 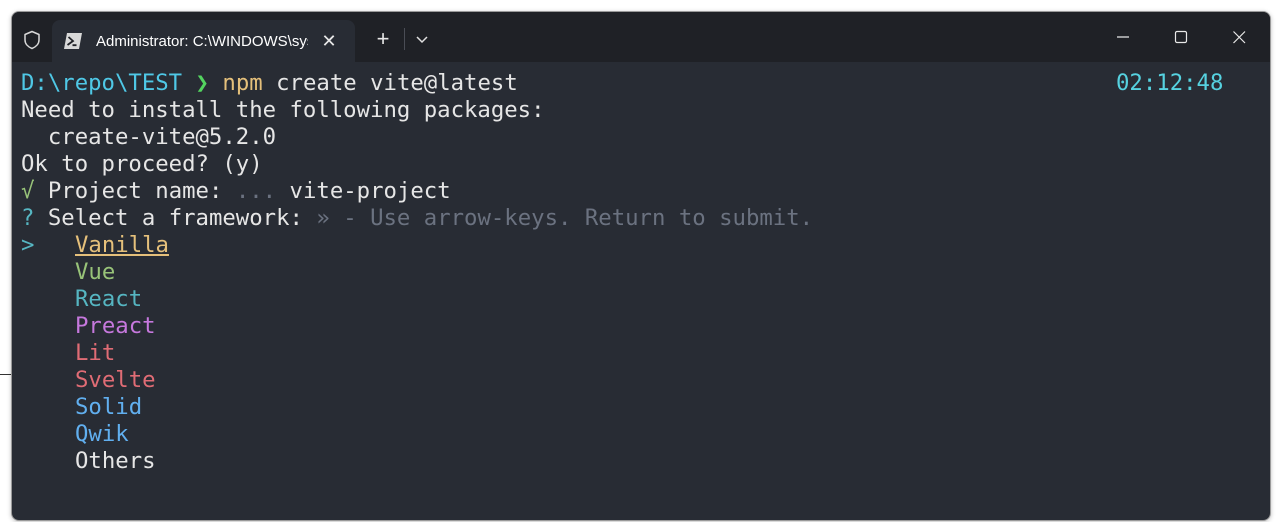 I want to click on prompt-path: D:\repo\TEST, so click(x=102, y=83).